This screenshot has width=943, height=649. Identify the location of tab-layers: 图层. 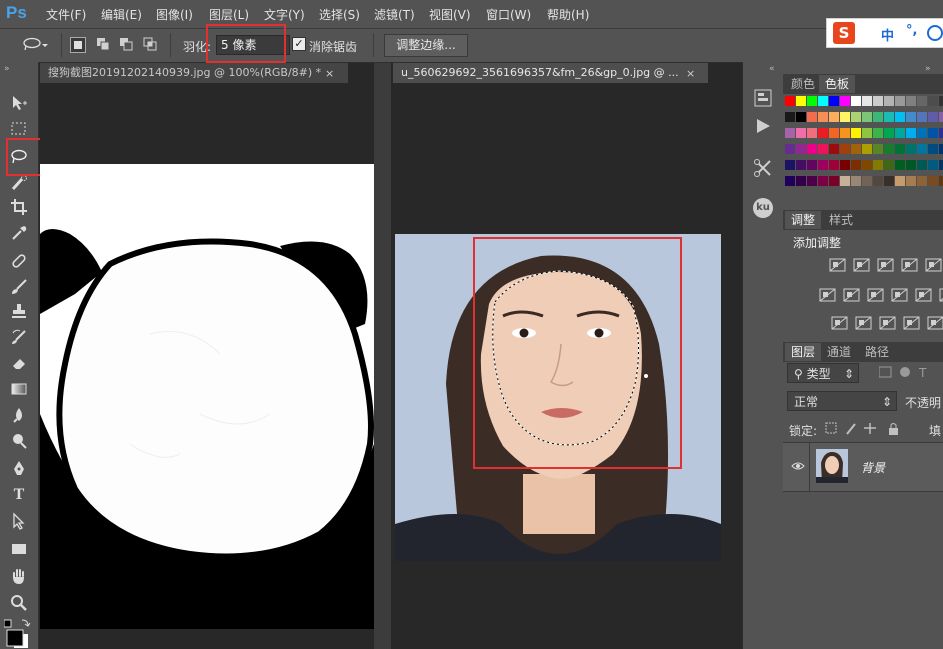
(803, 352).